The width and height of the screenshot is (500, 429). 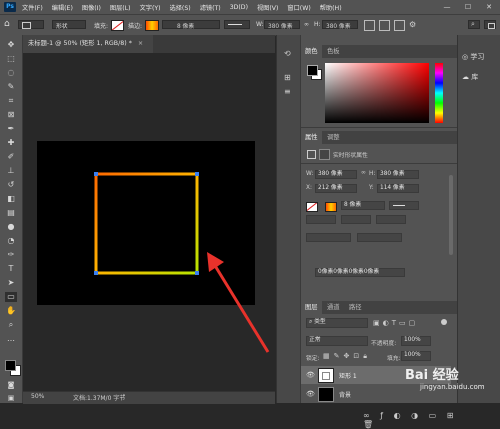 What do you see at coordinates (140, 43) in the screenshot?
I see `tab-close-icon: ×` at bounding box center [140, 43].